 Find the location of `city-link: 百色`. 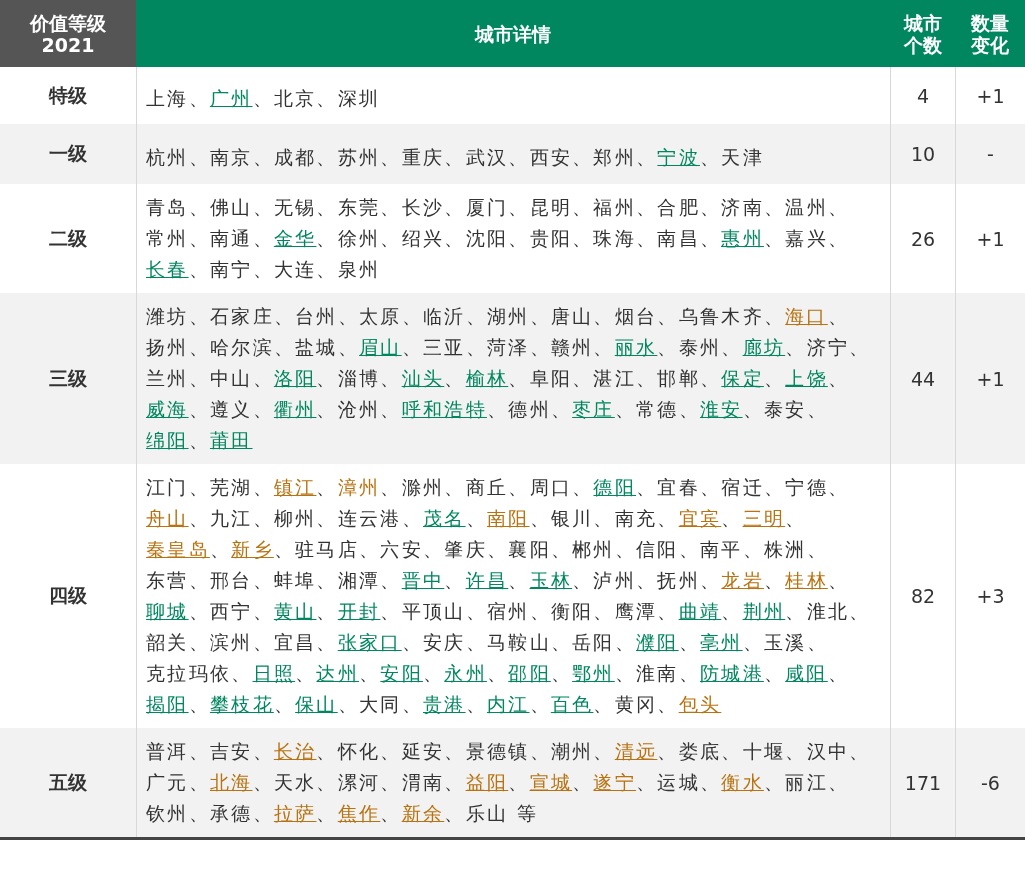

city-link: 百色 is located at coordinates (572, 704).